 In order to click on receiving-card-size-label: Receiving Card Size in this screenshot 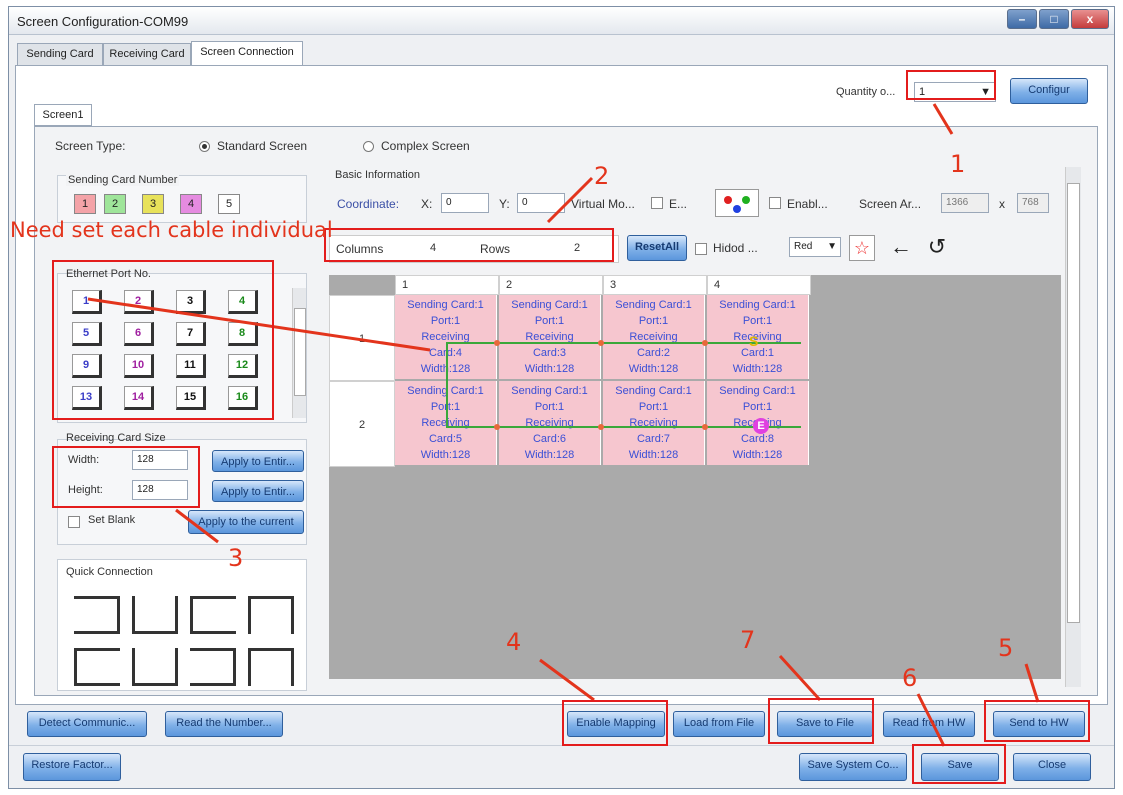, I will do `click(116, 438)`.